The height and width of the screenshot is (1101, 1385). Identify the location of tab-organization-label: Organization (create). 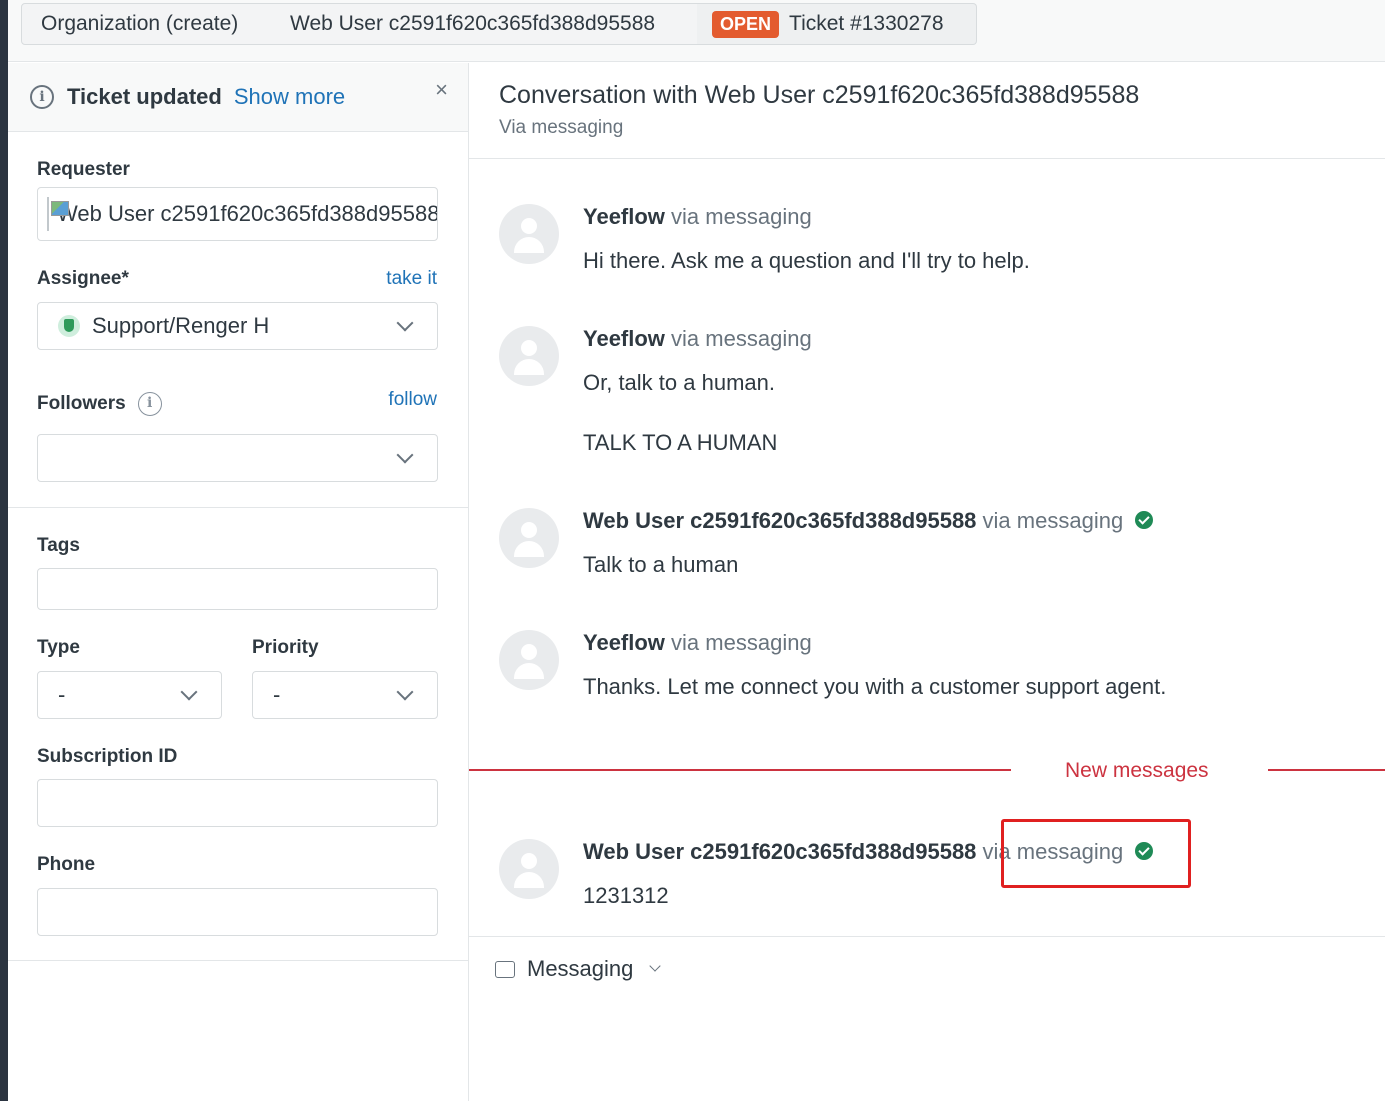
(140, 23).